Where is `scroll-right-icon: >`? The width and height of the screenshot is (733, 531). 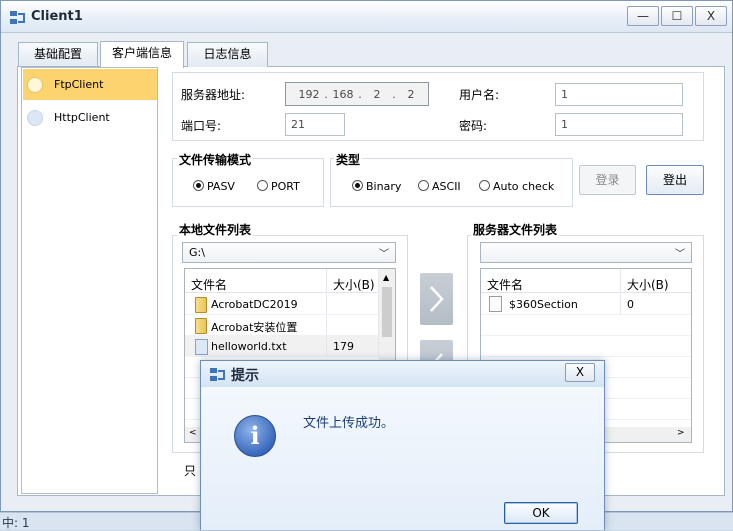
scroll-right-icon: > is located at coordinates (681, 433).